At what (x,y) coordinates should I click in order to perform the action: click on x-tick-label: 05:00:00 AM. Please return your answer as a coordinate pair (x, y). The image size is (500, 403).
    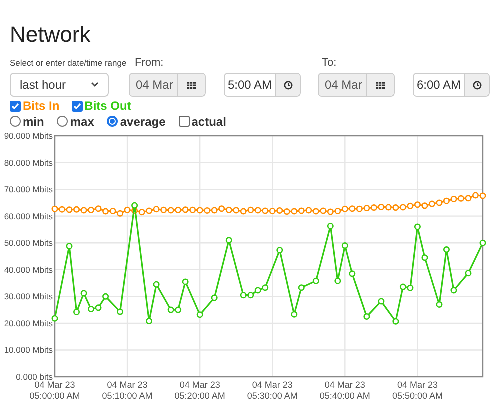
    Looking at the image, I should click on (55, 396).